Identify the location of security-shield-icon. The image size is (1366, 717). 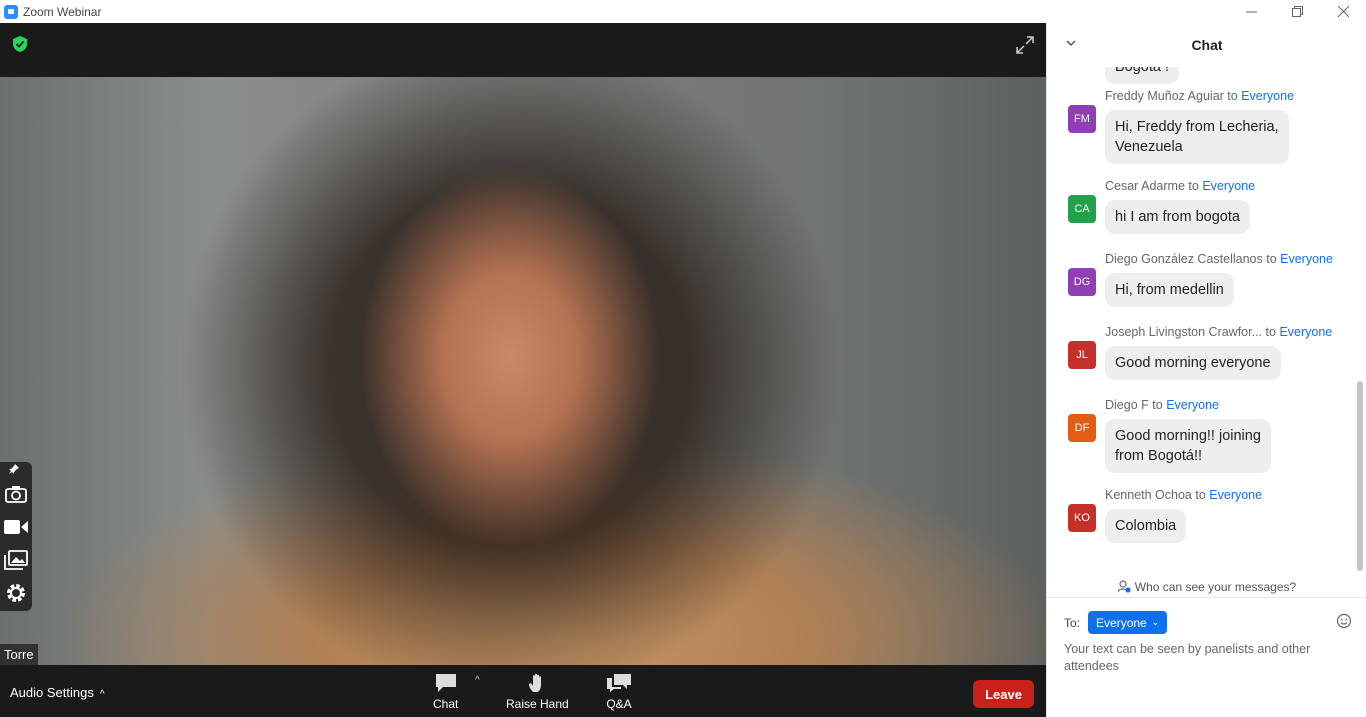
(20, 44).